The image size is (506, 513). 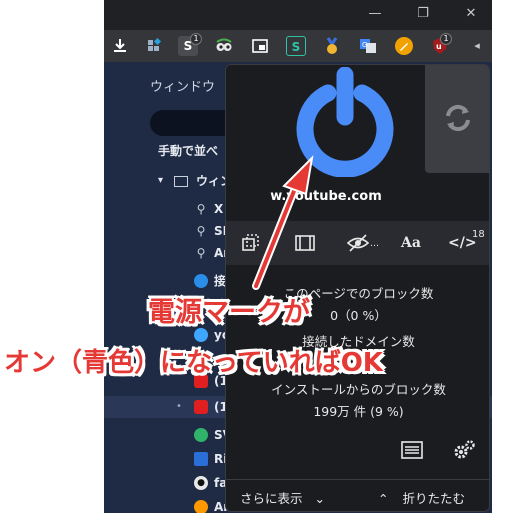 What do you see at coordinates (229, 312) in the screenshot?
I see `annotation-line-1: 電源マークが` at bounding box center [229, 312].